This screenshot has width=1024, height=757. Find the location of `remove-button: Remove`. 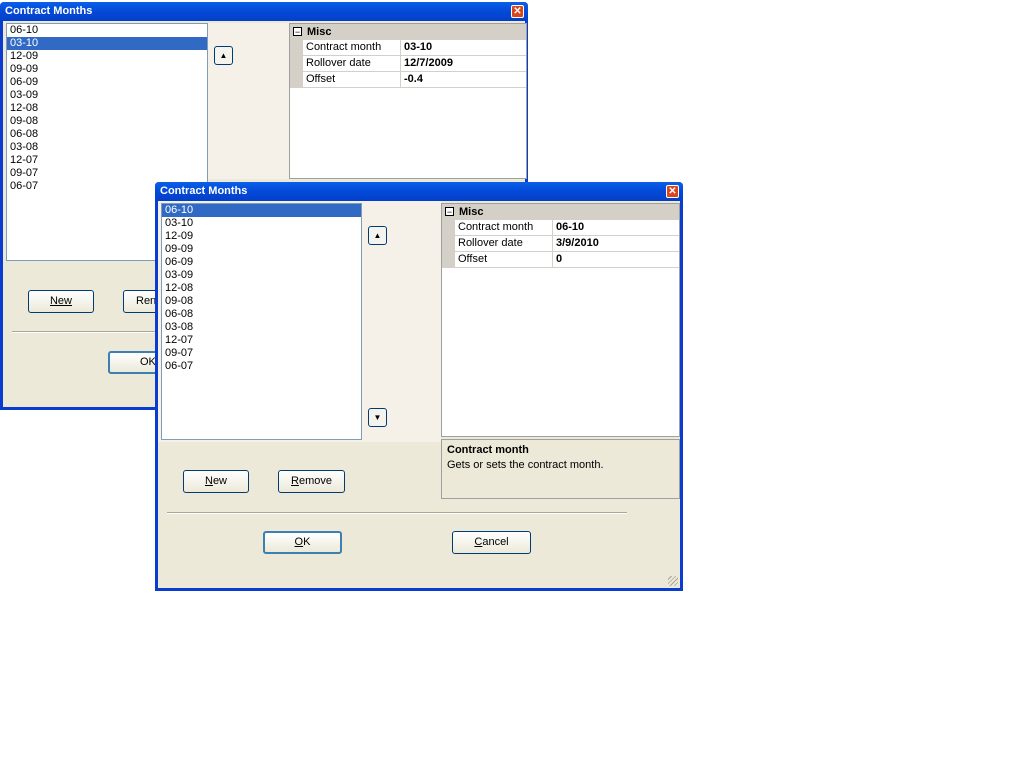

remove-button: Remove is located at coordinates (311, 481).